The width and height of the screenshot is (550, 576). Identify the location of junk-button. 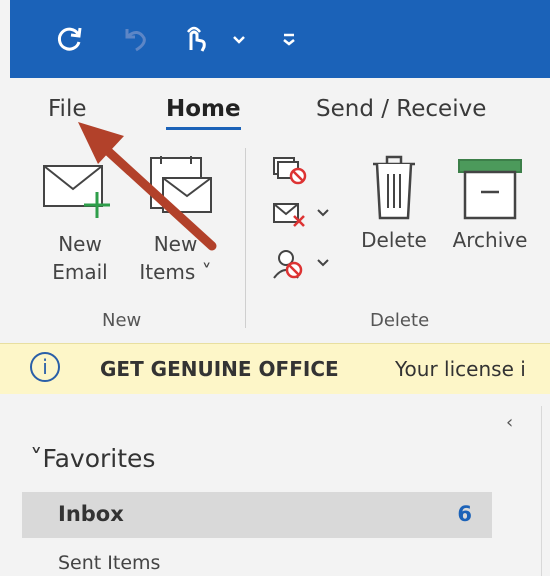
(301, 266).